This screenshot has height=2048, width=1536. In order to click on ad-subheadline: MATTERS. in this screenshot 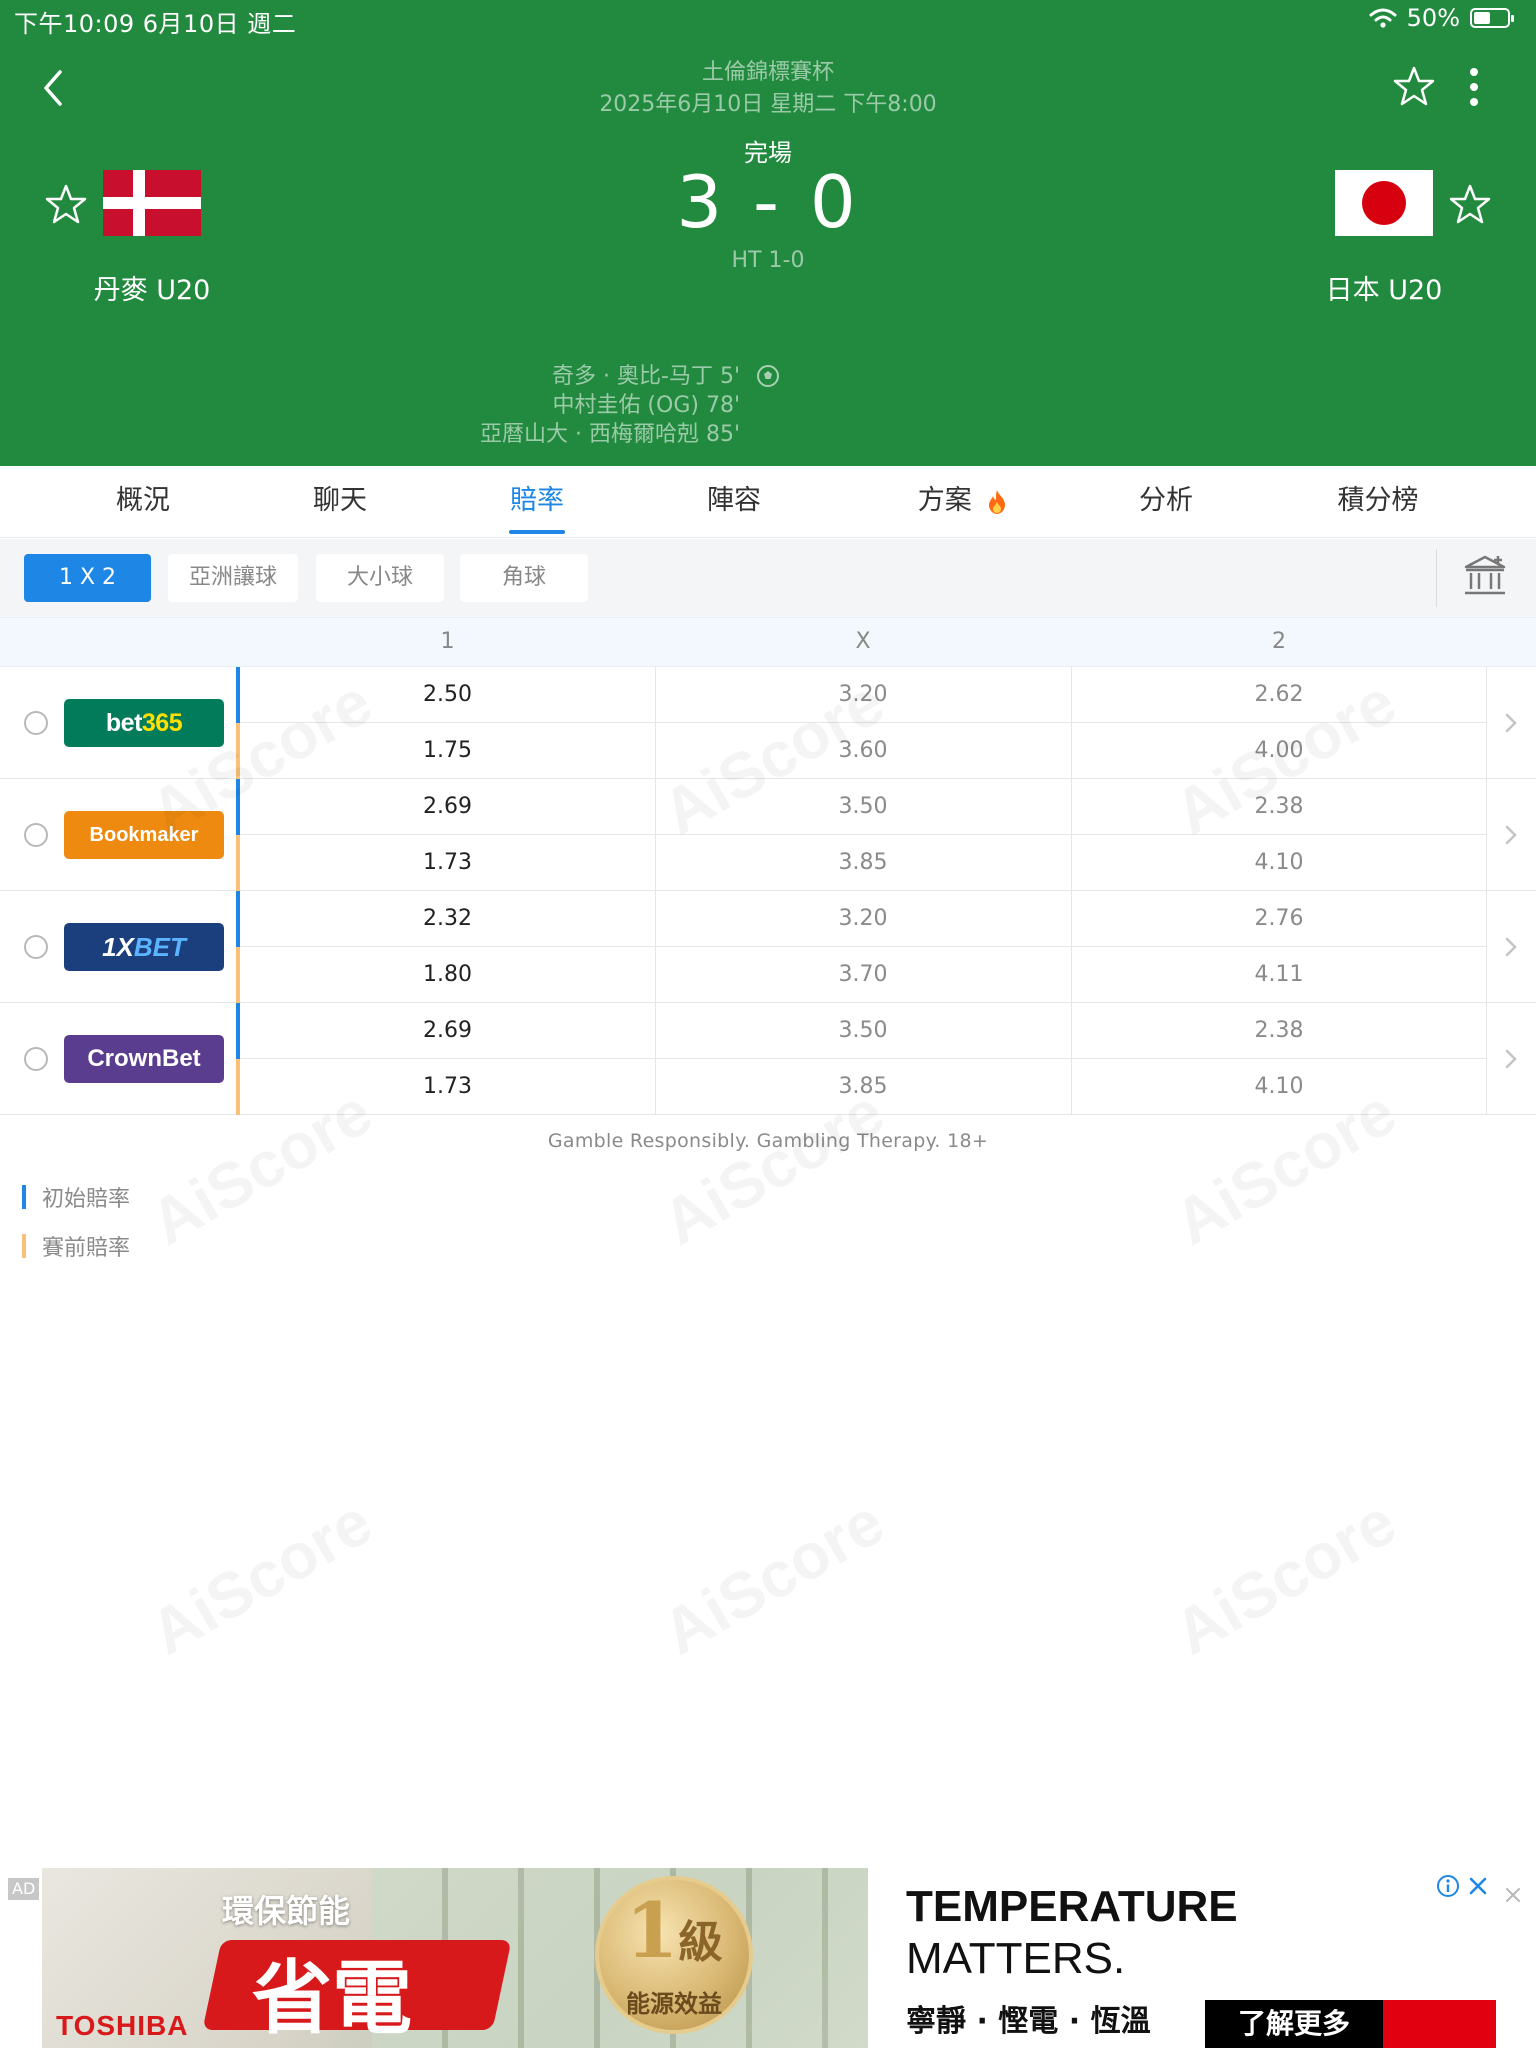, I will do `click(1016, 1958)`.